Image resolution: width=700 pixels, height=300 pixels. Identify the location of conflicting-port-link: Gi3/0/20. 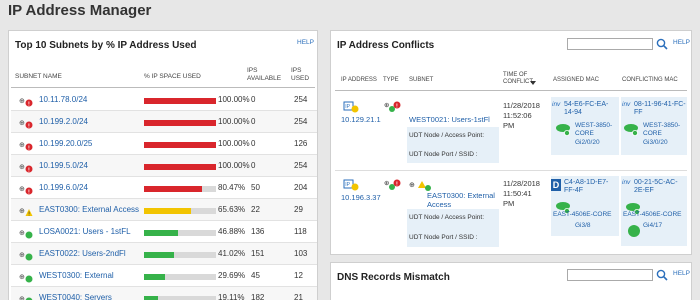
(655, 143).